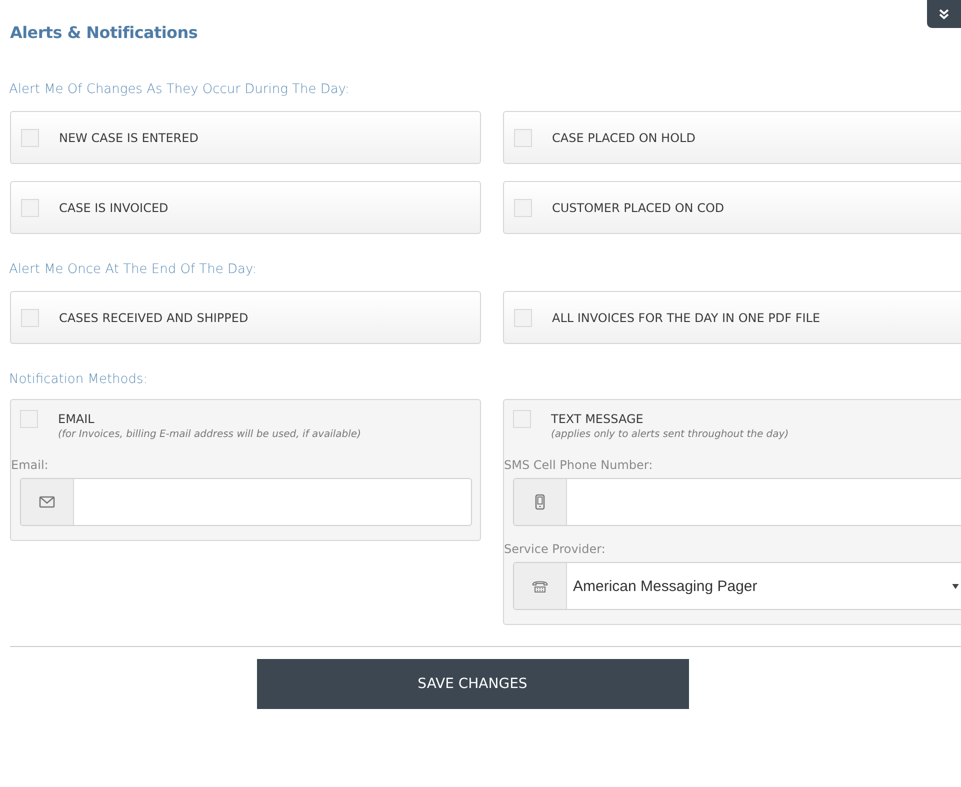  I want to click on mobile-phone-icon, so click(540, 502).